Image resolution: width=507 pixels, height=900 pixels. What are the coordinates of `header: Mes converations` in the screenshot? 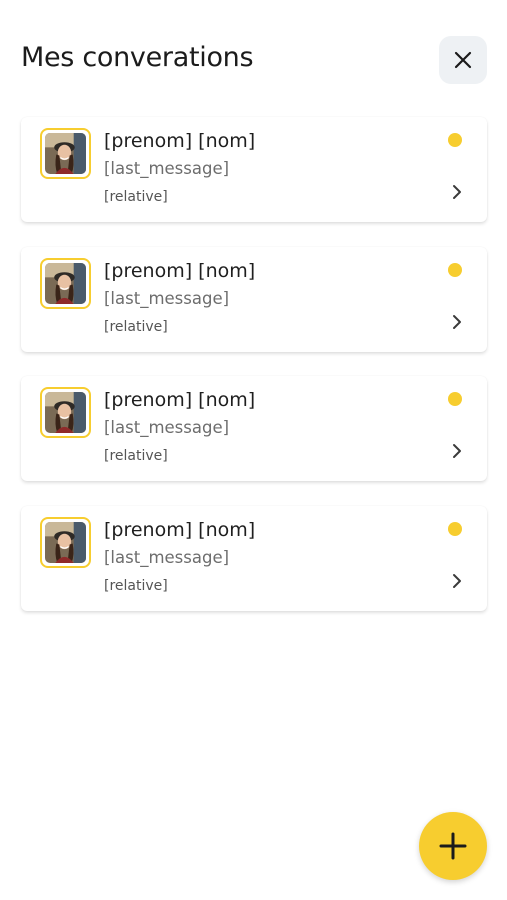 It's located at (253, 55).